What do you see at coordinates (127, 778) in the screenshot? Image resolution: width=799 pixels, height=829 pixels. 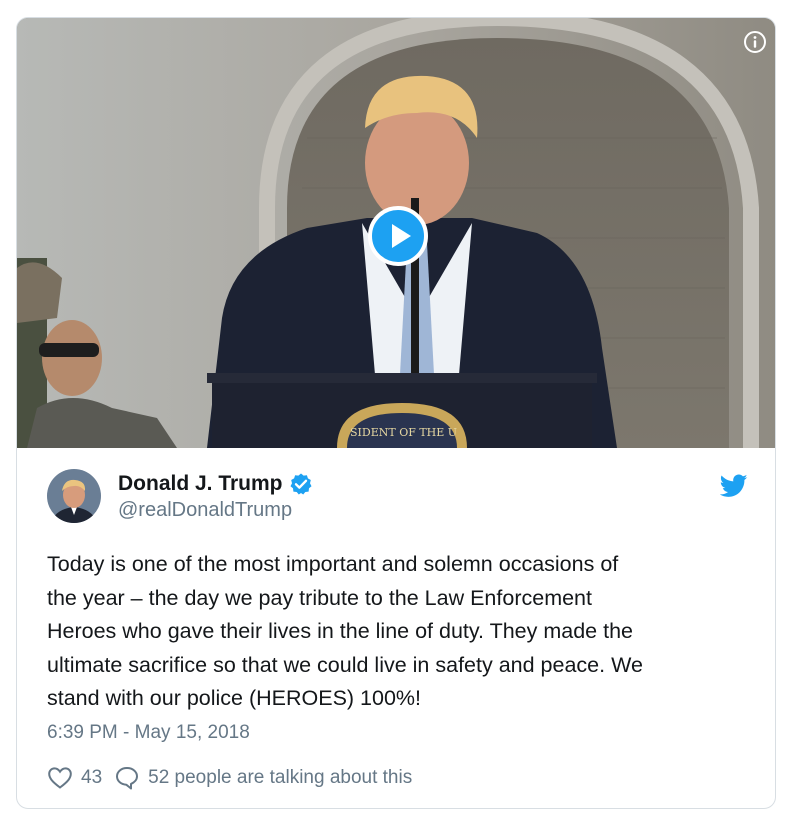 I see `speech-bubble-icon` at bounding box center [127, 778].